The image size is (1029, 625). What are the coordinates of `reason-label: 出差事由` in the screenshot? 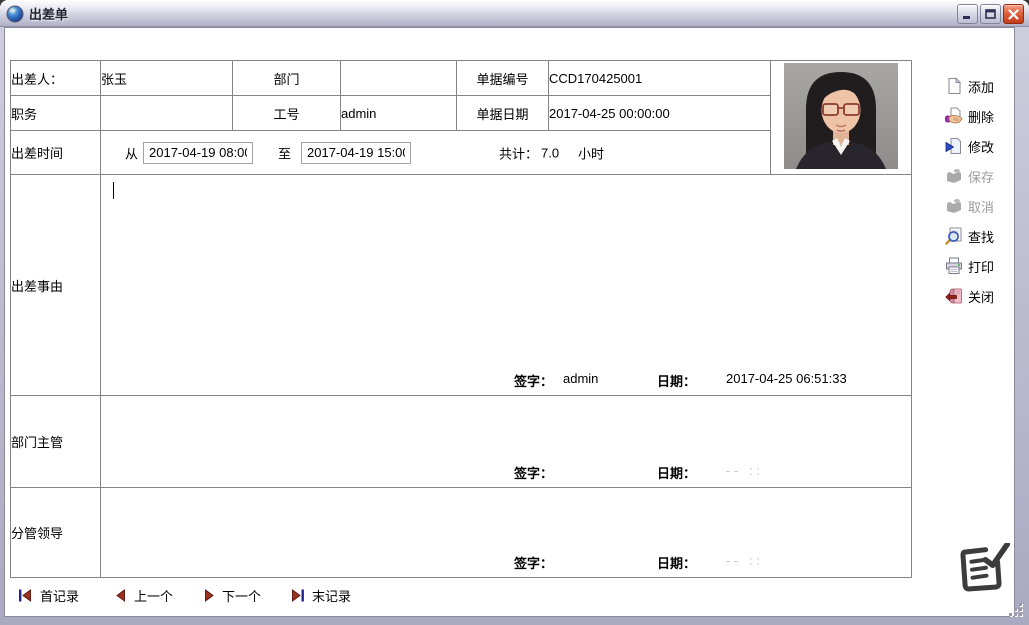 It's located at (55, 285).